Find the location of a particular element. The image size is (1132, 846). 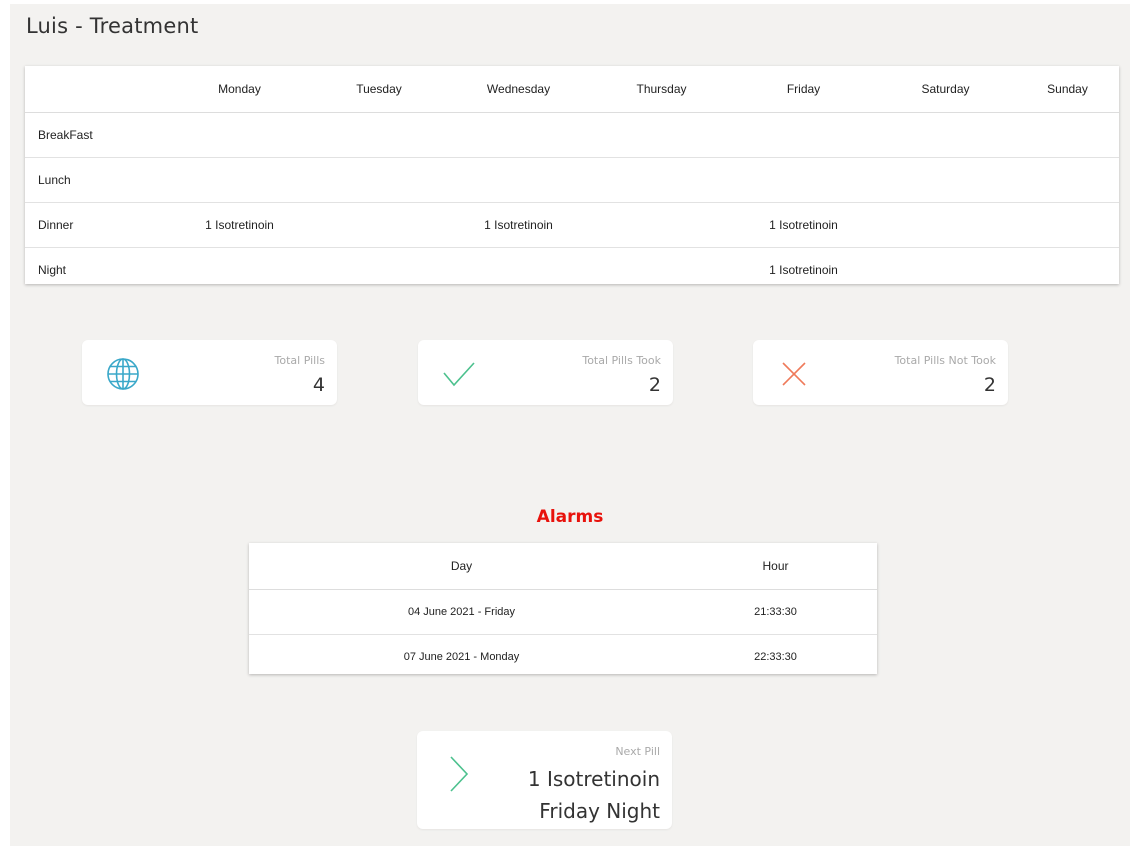

day-column-header: Day is located at coordinates (461, 566).